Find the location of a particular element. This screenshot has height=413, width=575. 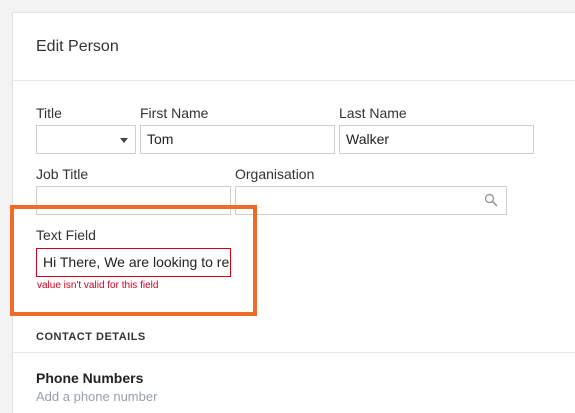

phone-numbers-heading: Phone Numbers is located at coordinates (90, 378).